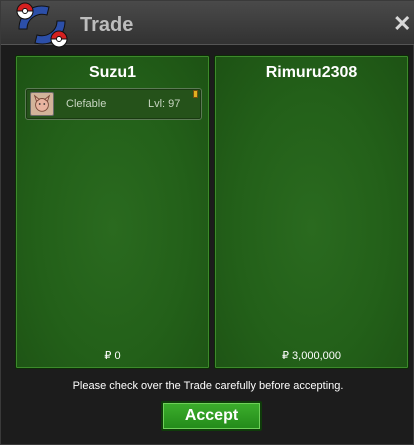 This screenshot has width=414, height=445. What do you see at coordinates (207, 24) in the screenshot?
I see `title-bar: Trade ✕` at bounding box center [207, 24].